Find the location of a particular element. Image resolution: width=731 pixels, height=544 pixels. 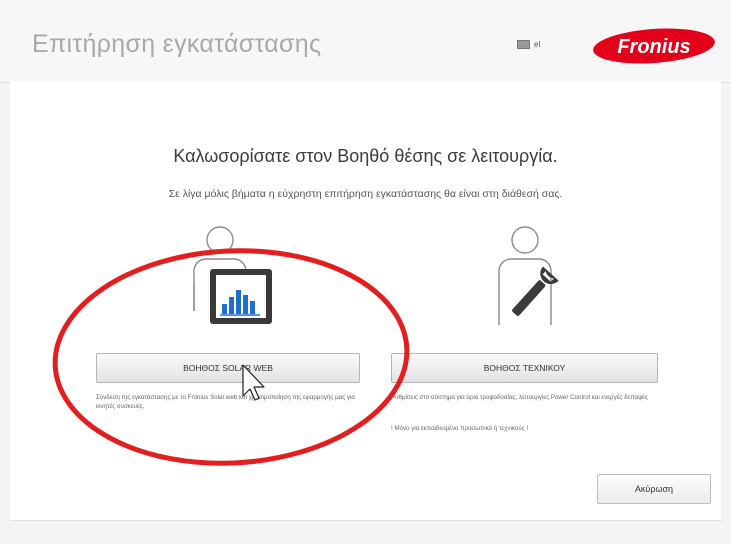

footer-divider is located at coordinates (365, 520).